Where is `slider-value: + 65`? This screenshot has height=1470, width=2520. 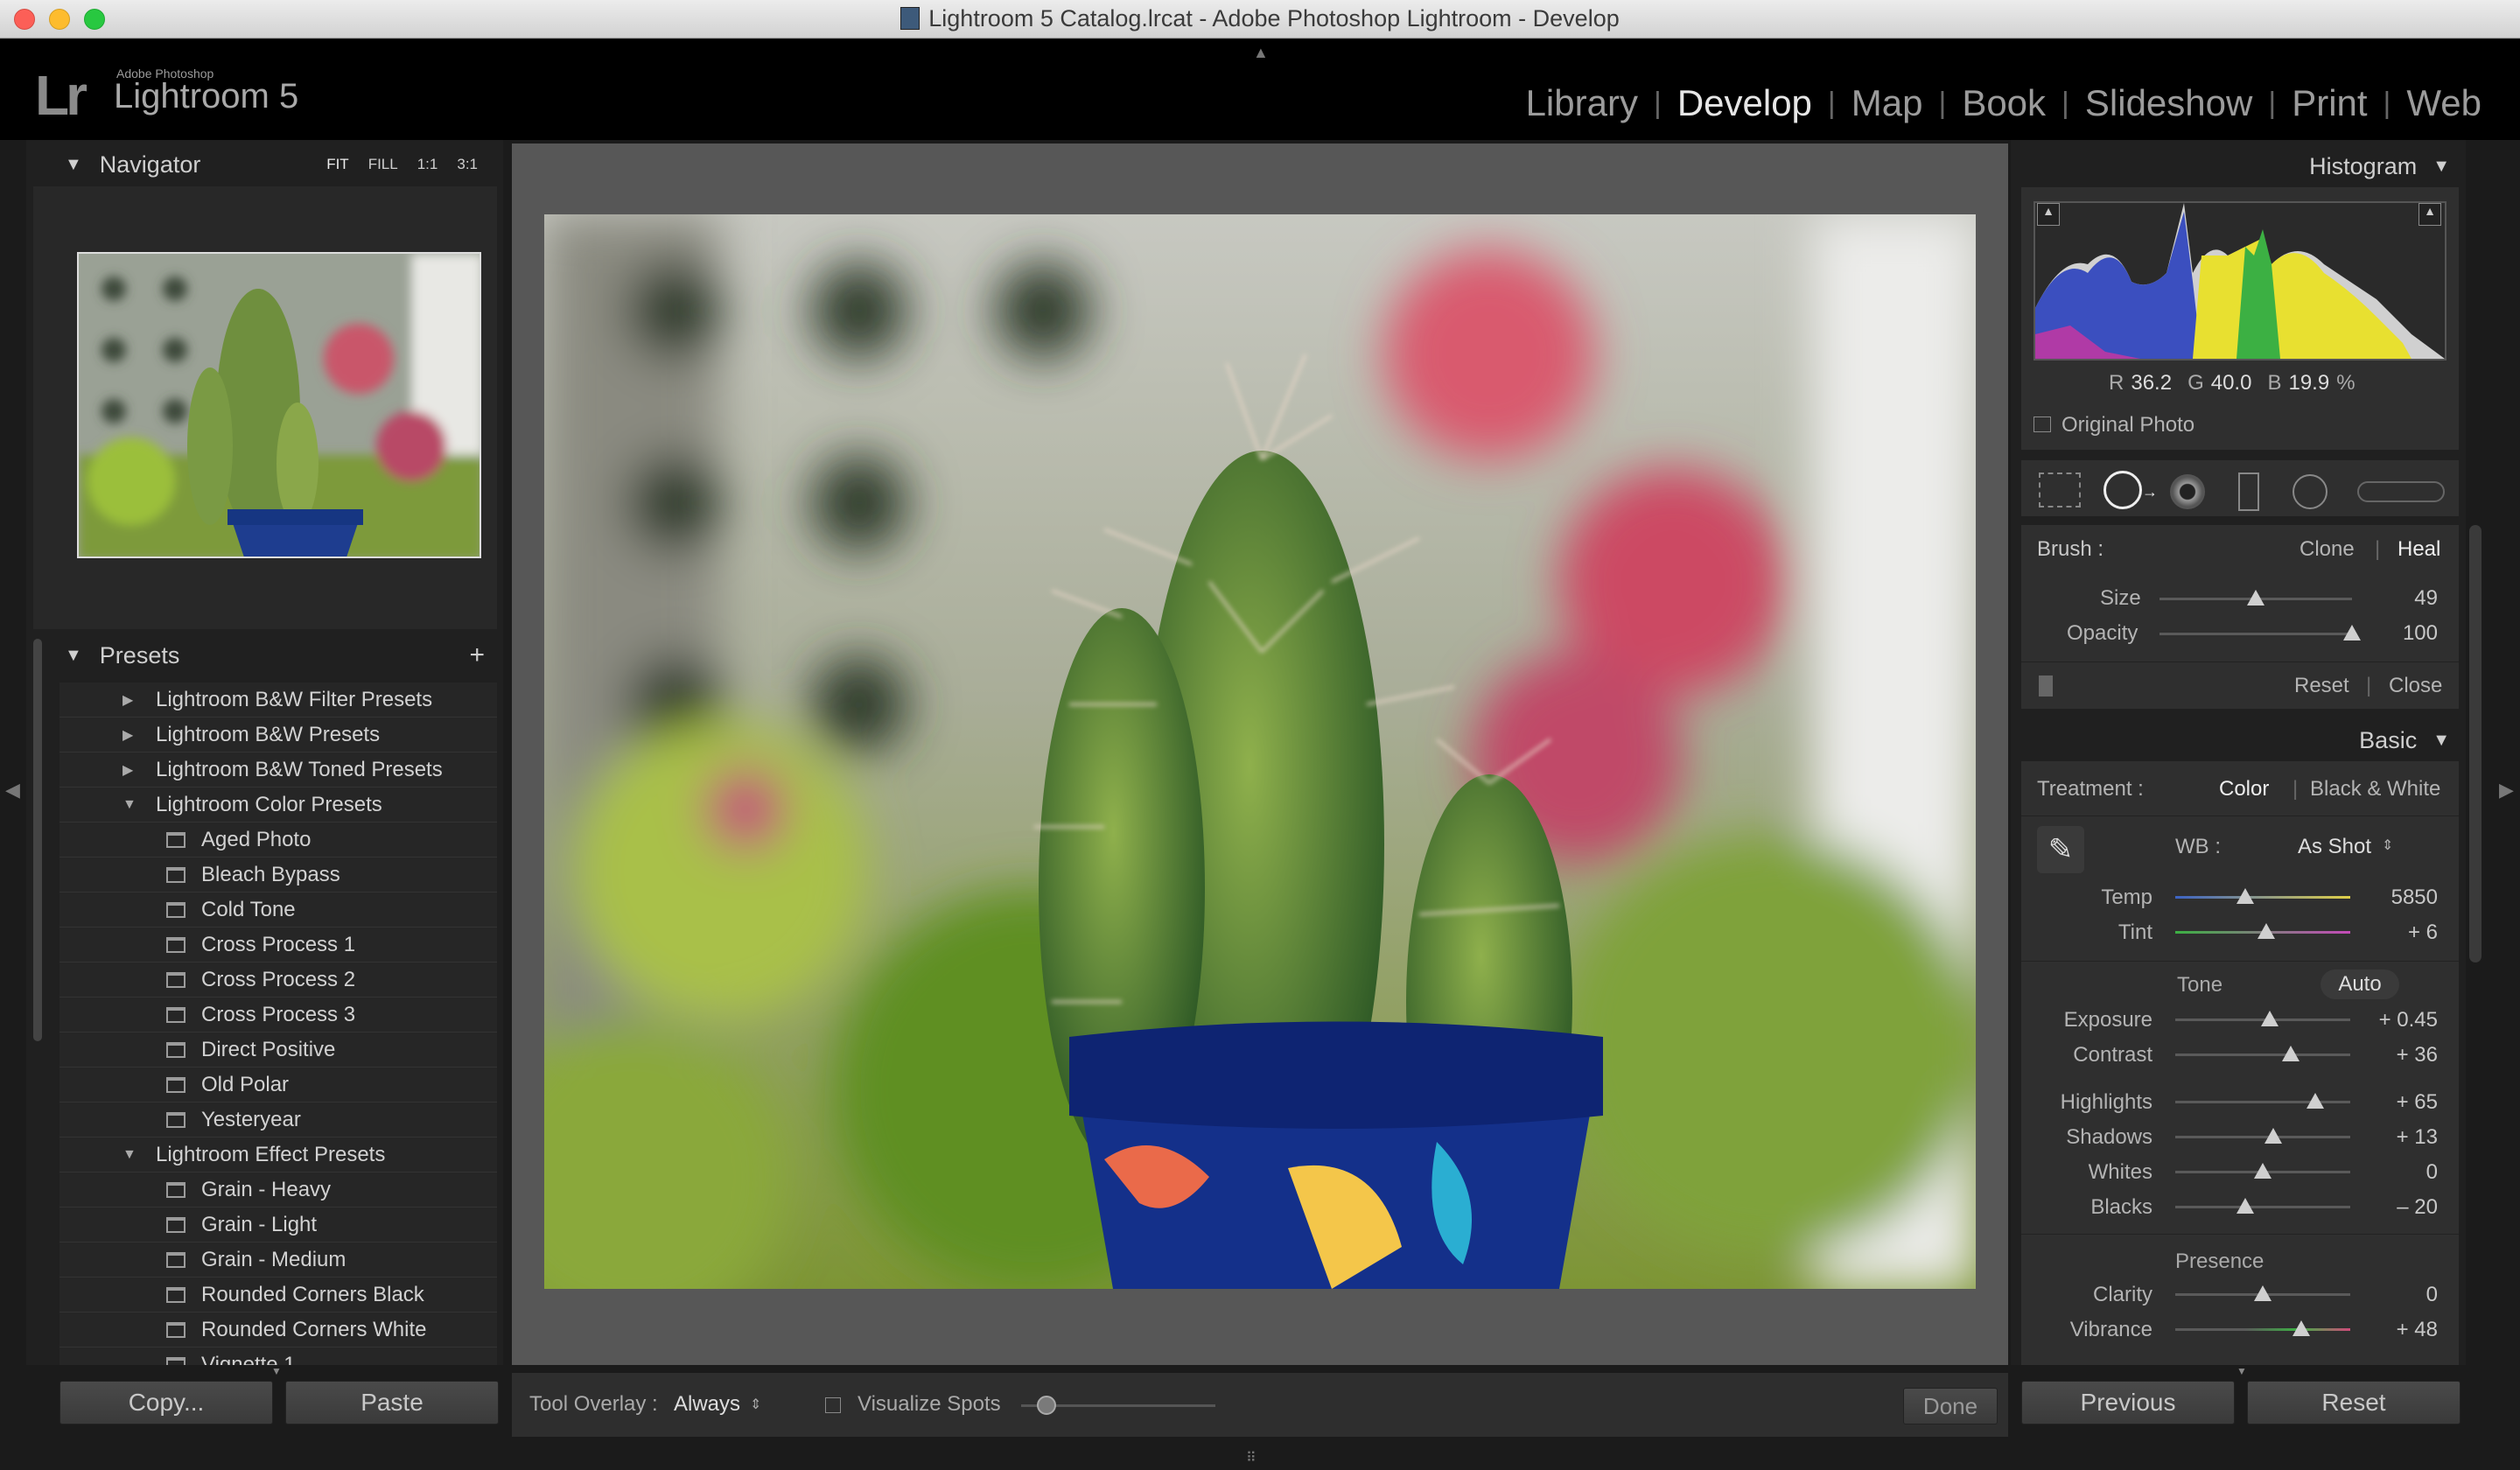 slider-value: + 65 is located at coordinates (2398, 1102).